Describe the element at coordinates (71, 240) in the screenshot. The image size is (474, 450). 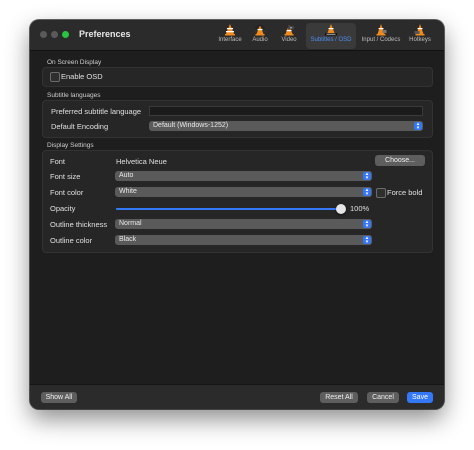
I see `outline-color-label: Outline color` at that location.